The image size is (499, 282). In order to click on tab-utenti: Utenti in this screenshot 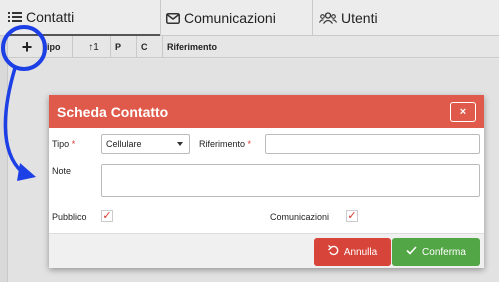, I will do `click(405, 18)`.